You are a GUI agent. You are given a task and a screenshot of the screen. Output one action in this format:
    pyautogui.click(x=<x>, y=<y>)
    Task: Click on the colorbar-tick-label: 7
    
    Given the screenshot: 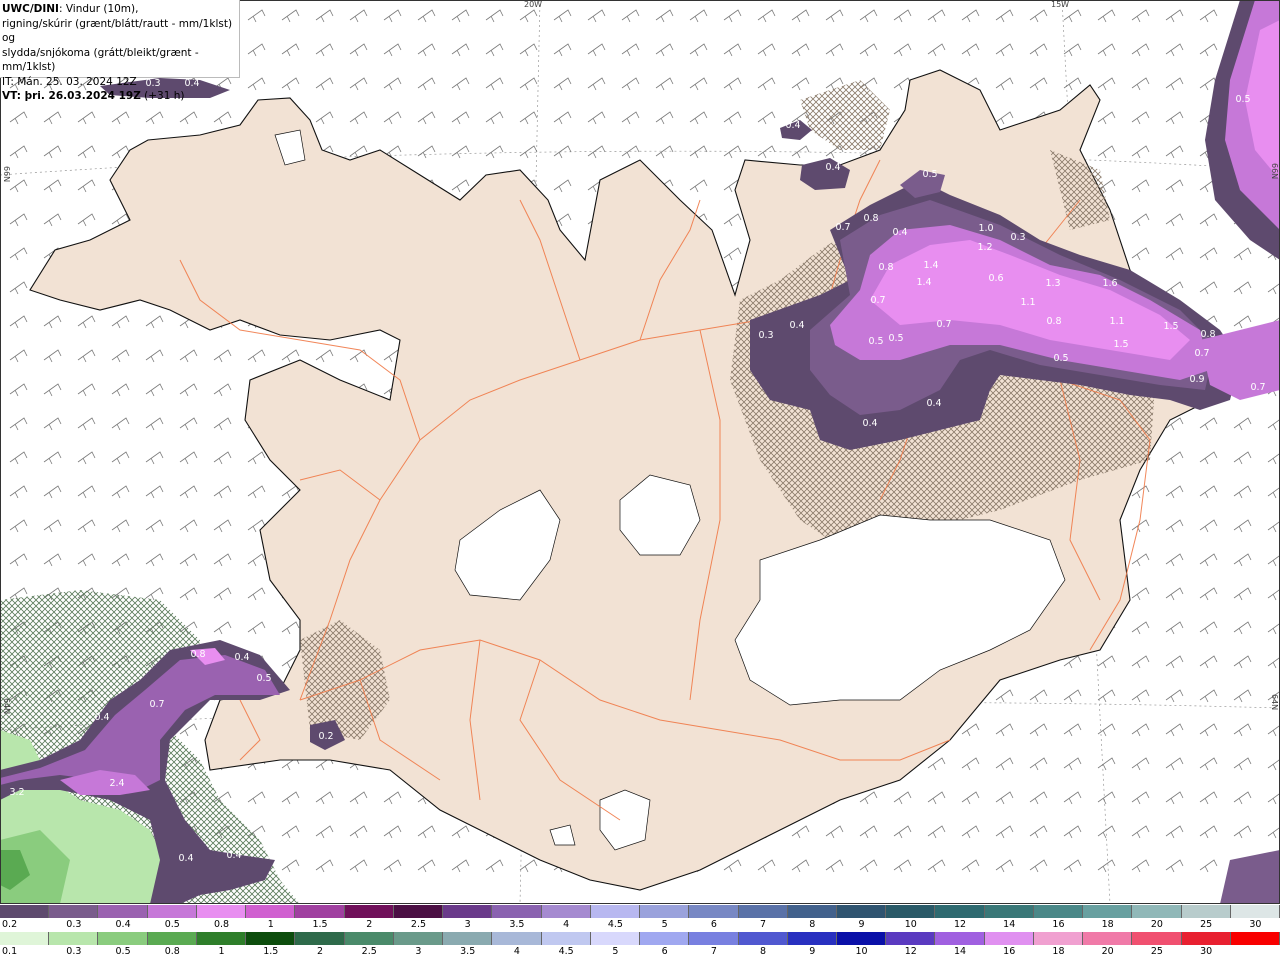 What is the action you would take?
    pyautogui.click(x=713, y=951)
    